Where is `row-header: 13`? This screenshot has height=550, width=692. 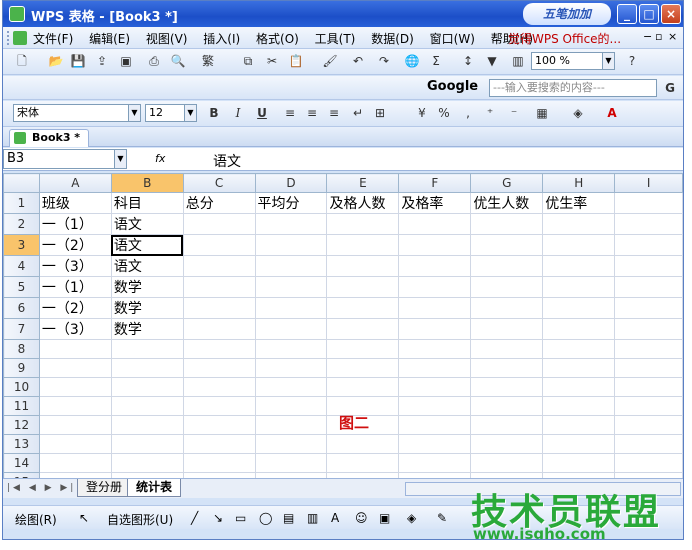
row-header: 13 is located at coordinates (21, 444).